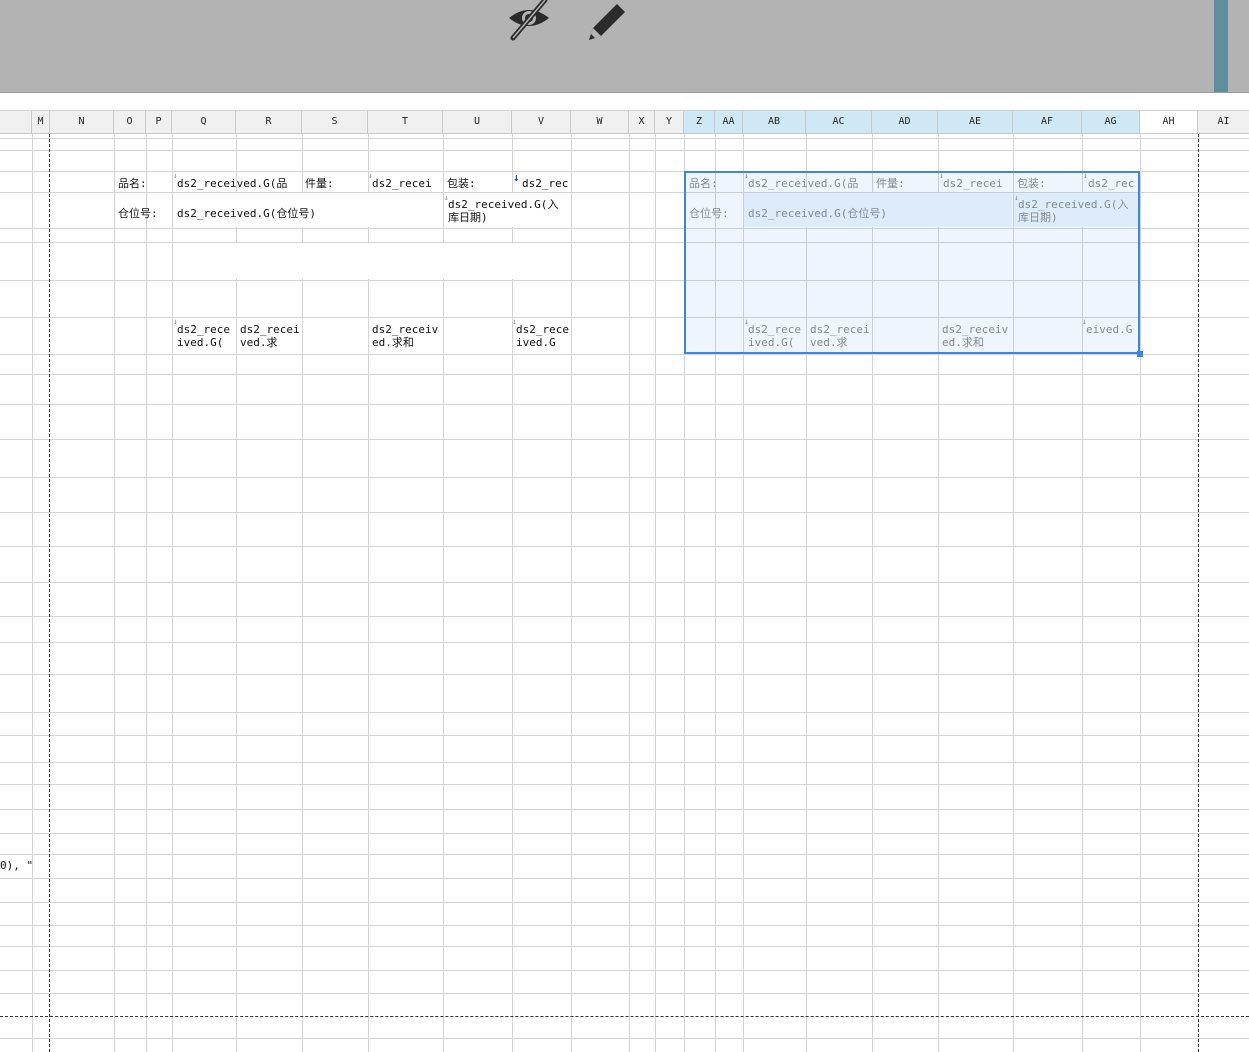 The width and height of the screenshot is (1249, 1052). Describe the element at coordinates (204, 122) in the screenshot. I see `column-header-q: Q` at that location.